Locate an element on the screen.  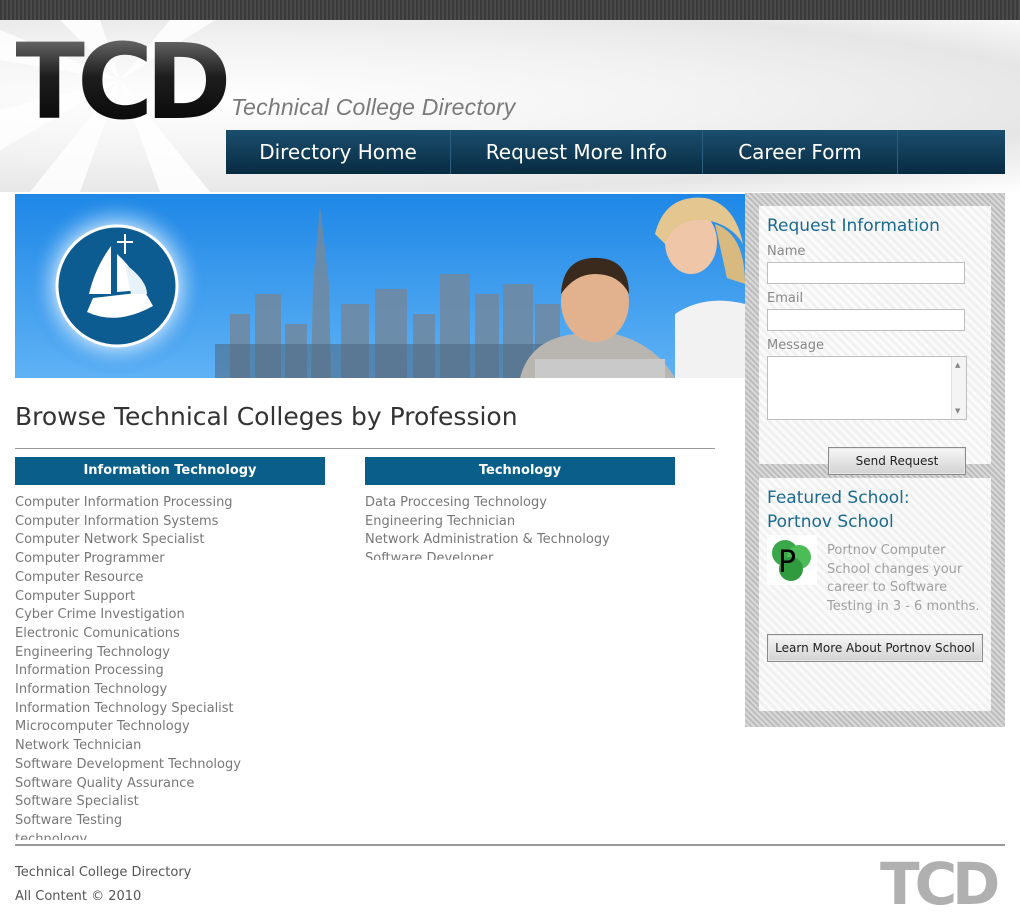
featured-school-title: Featured School: is located at coordinates (838, 498).